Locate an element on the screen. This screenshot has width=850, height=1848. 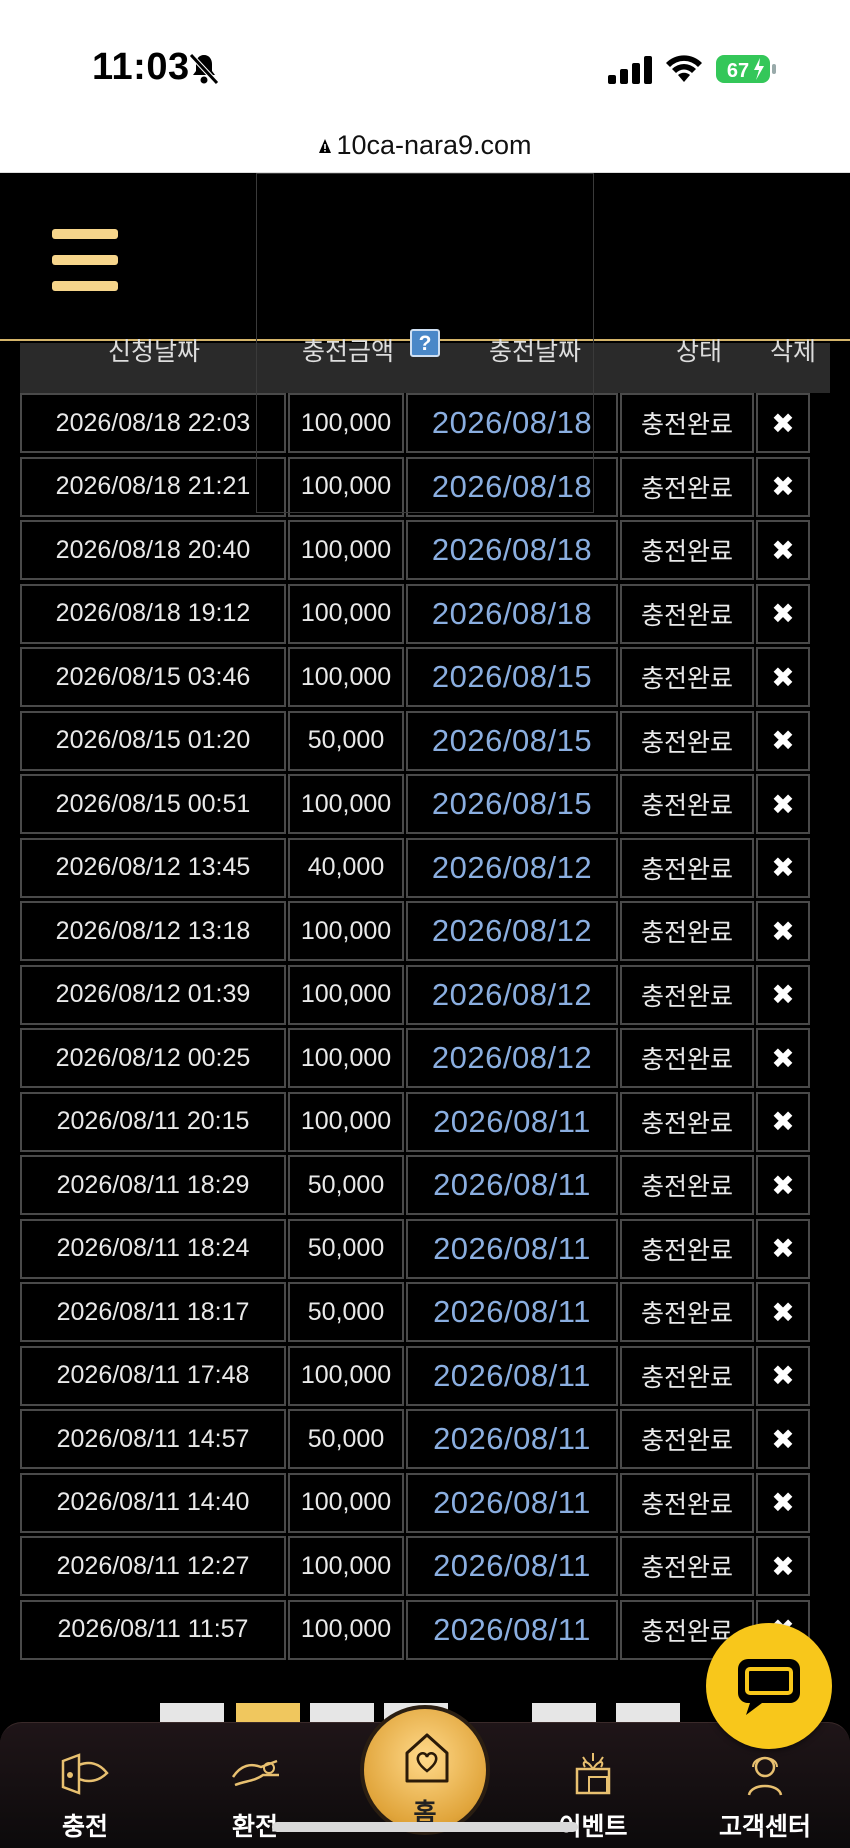
browser-url-bar: 10ca-nara9.com is located at coordinates (425, 141).